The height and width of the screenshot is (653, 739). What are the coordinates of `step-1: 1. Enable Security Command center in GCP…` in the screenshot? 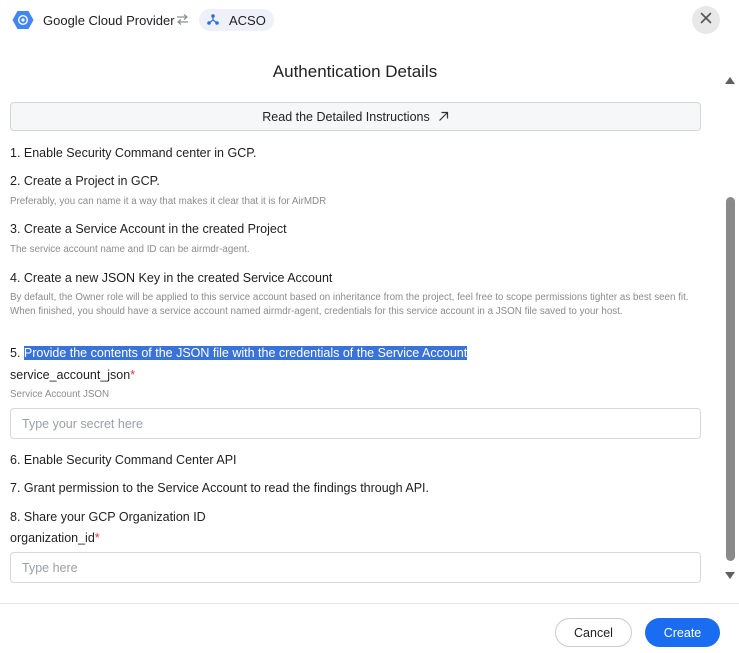 It's located at (133, 153).